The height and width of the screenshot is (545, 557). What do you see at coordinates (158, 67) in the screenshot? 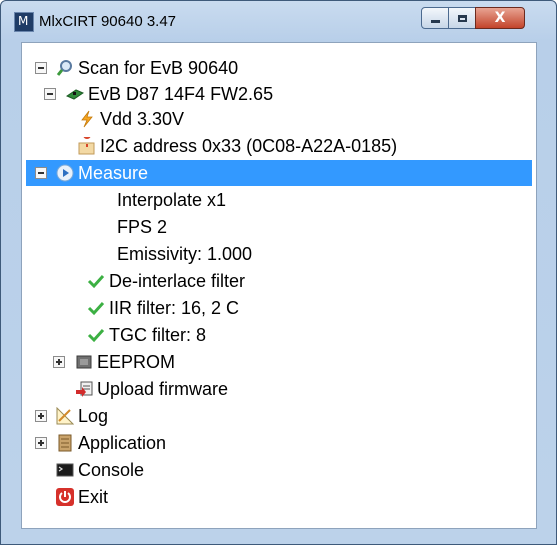
I see `tree-item-label: Scan for EvB 90640` at bounding box center [158, 67].